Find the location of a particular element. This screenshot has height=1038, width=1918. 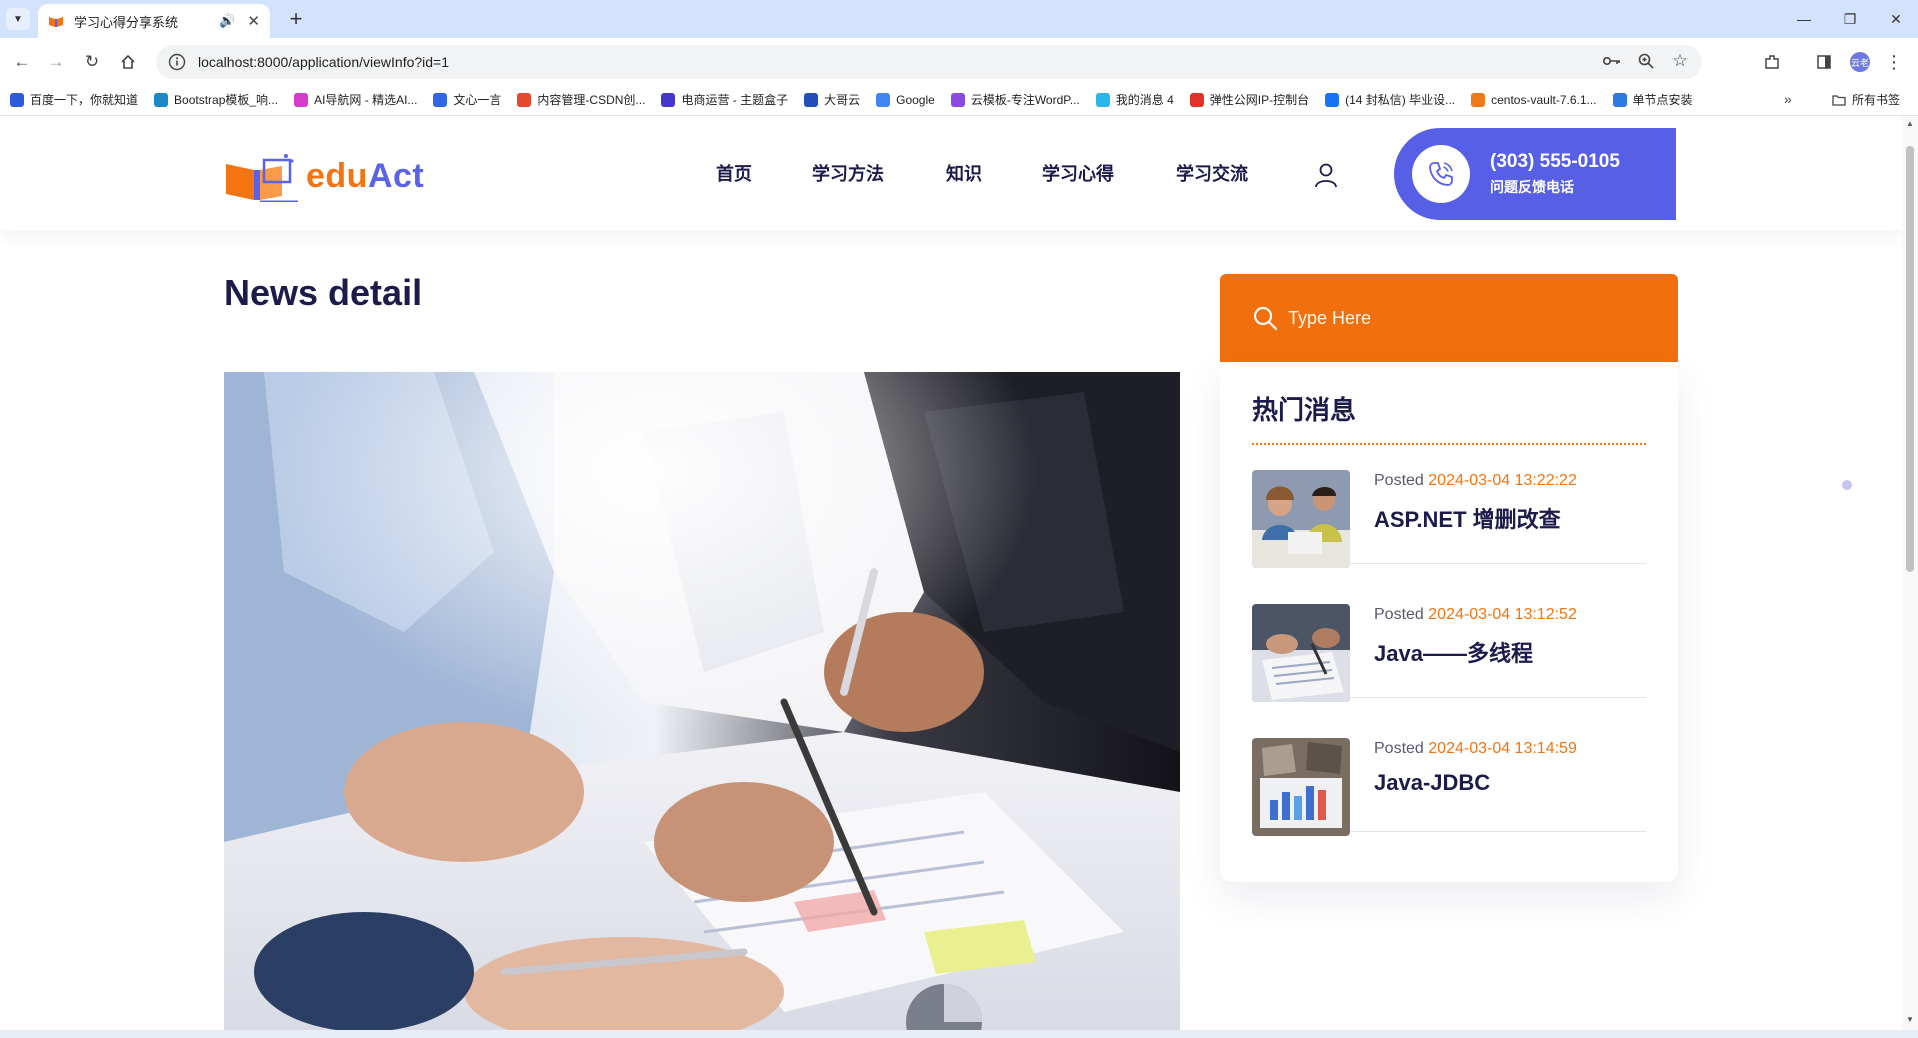

speaker-icon: 🔊 is located at coordinates (227, 21).